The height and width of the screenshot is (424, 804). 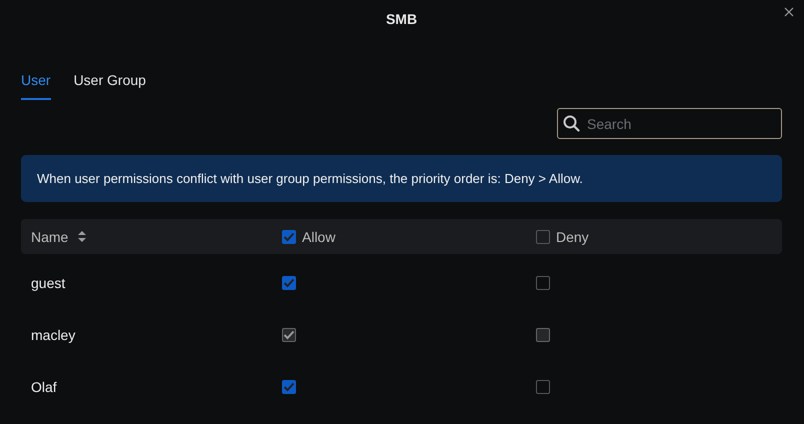 What do you see at coordinates (669, 123) in the screenshot?
I see `search-field: Search` at bounding box center [669, 123].